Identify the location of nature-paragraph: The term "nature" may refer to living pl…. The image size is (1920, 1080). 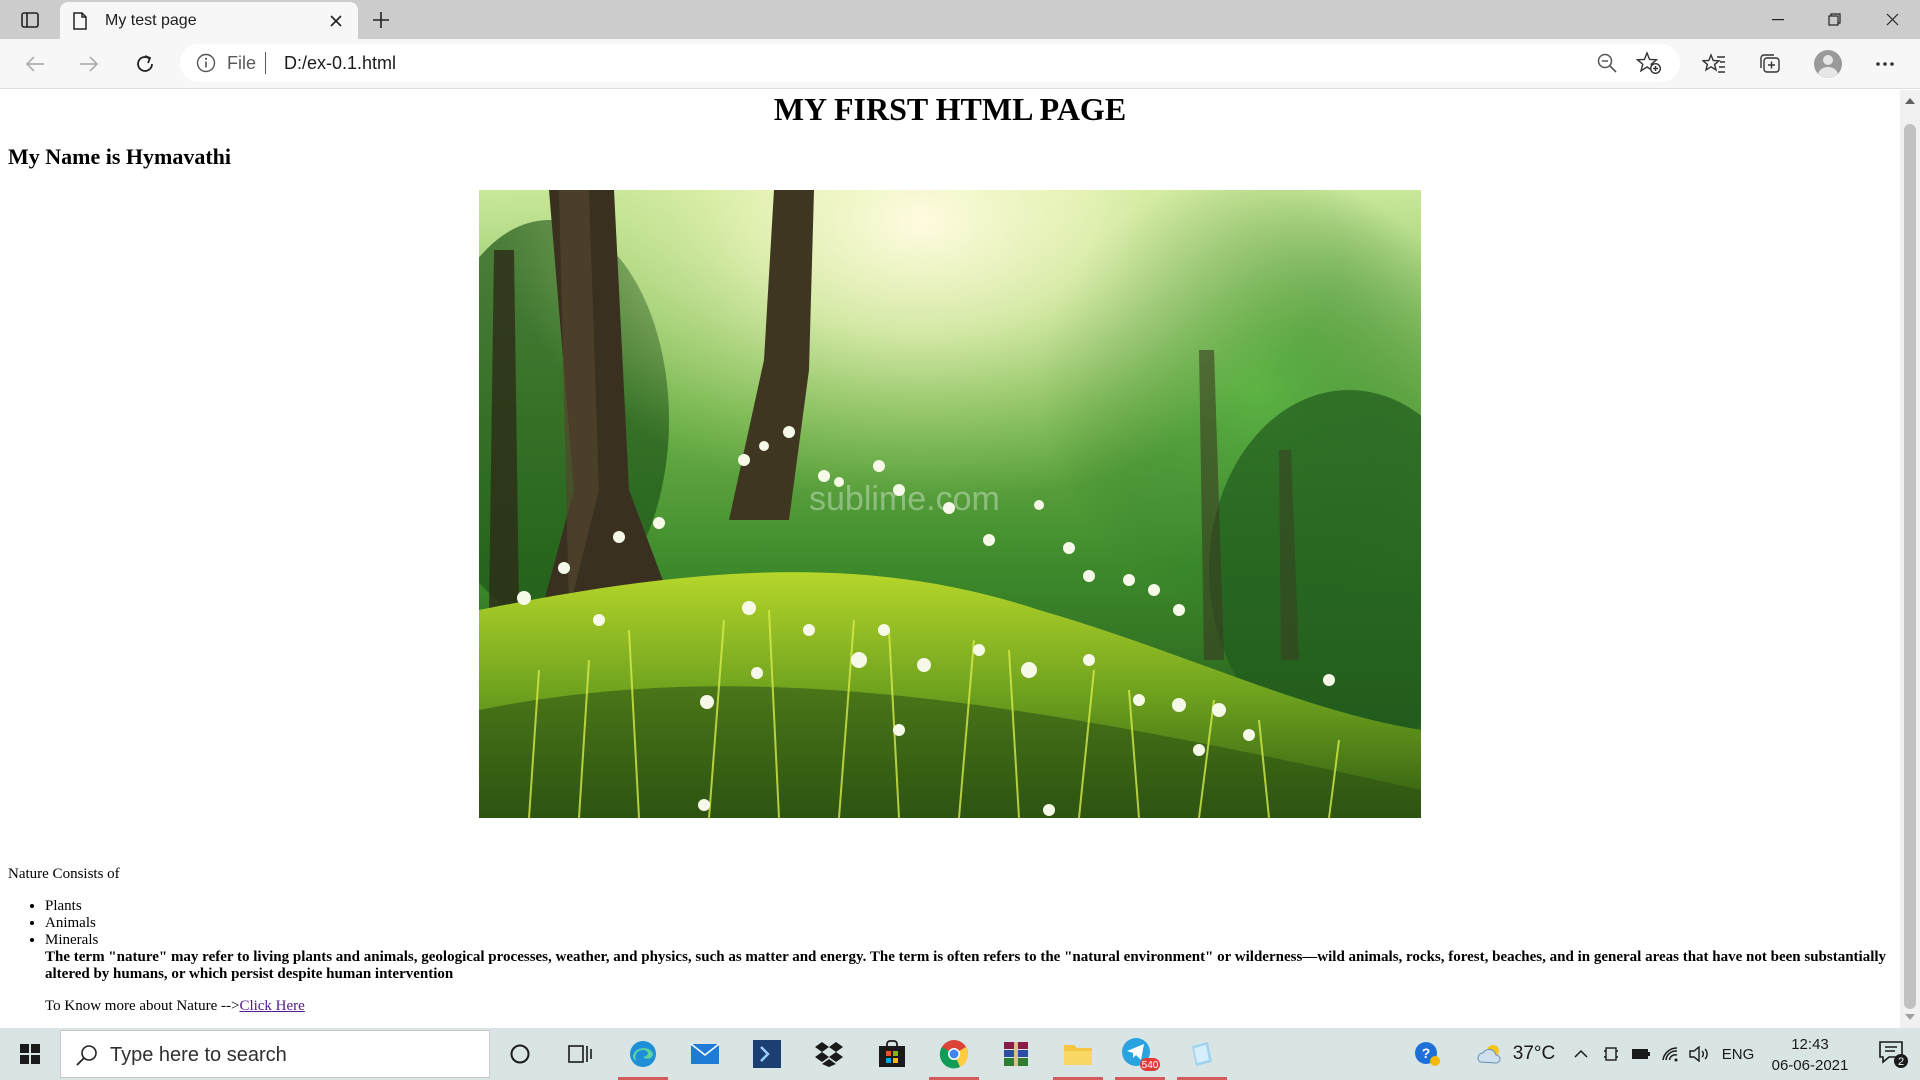
(966, 965).